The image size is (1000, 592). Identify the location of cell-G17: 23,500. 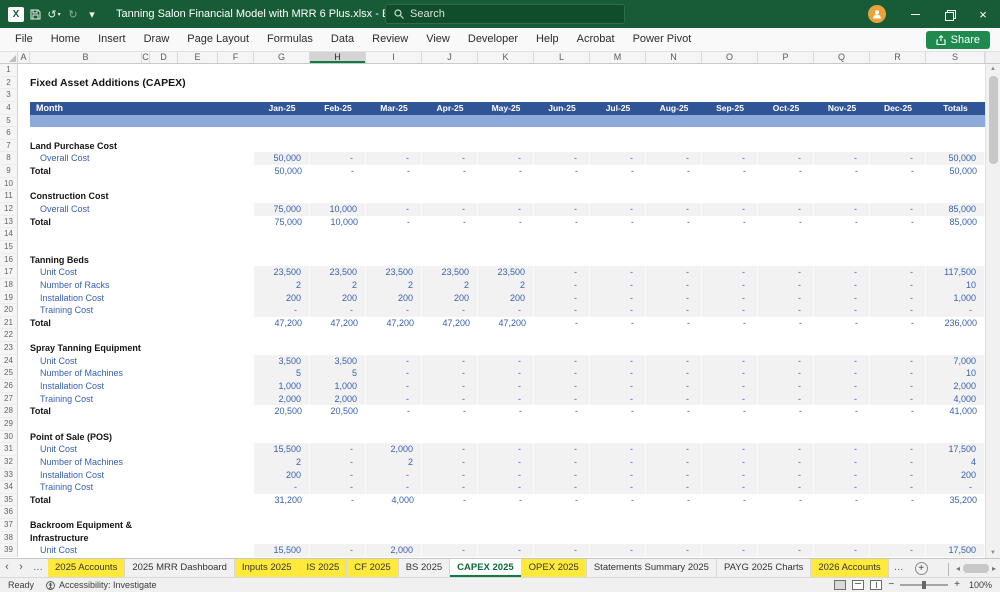
(282, 272).